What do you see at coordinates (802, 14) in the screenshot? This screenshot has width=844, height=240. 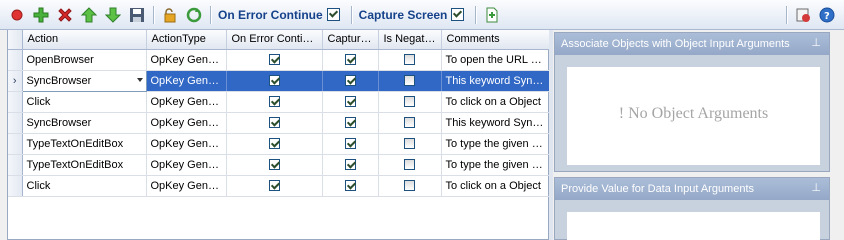 I see `report-icon` at bounding box center [802, 14].